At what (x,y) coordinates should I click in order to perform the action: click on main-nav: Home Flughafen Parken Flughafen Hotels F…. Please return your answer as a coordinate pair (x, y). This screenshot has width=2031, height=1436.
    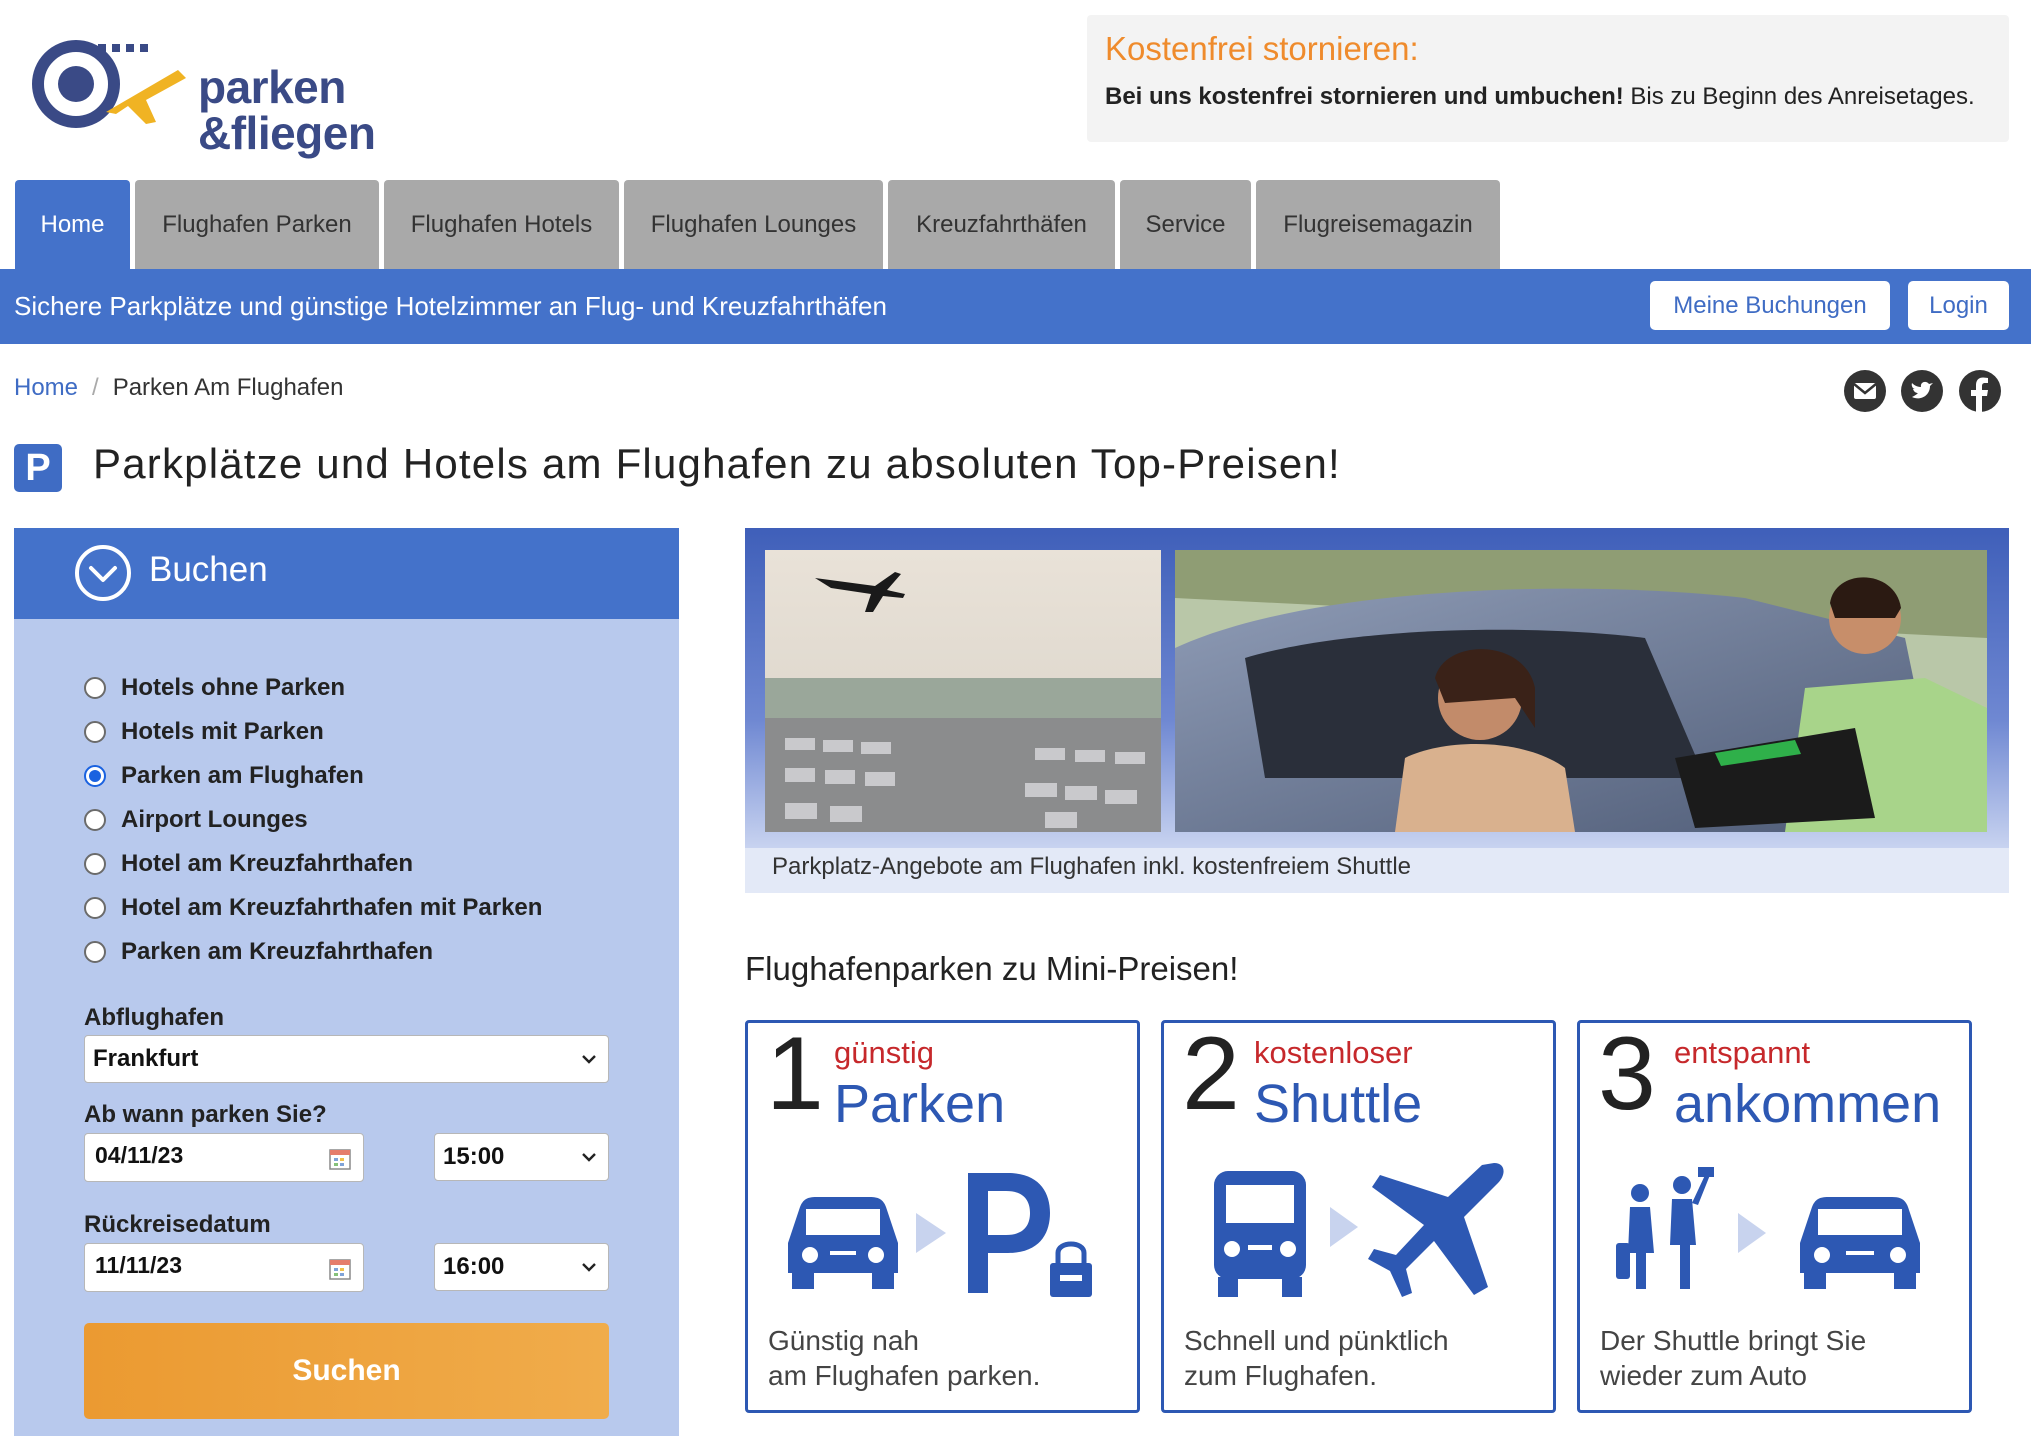
    Looking at the image, I should click on (760, 224).